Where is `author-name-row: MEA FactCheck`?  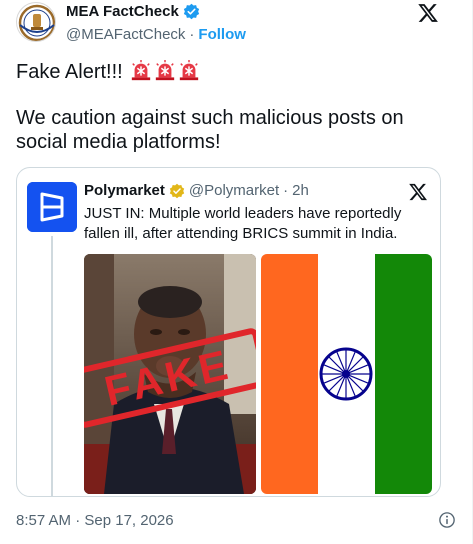 author-name-row: MEA FactCheck is located at coordinates (133, 11).